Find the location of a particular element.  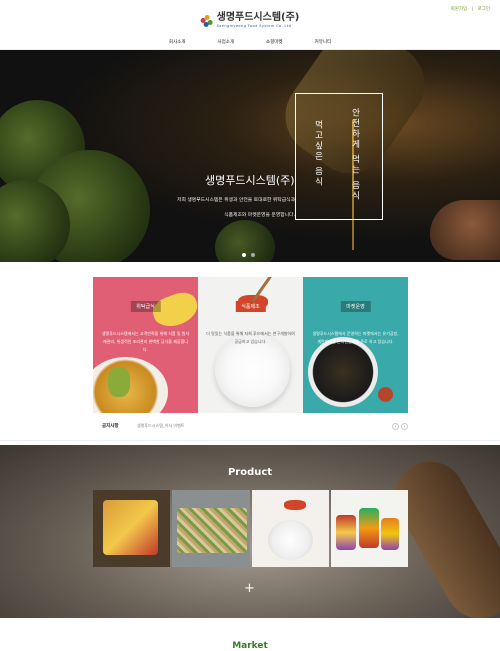

business-badge: 위탁급식 is located at coordinates (145, 306).